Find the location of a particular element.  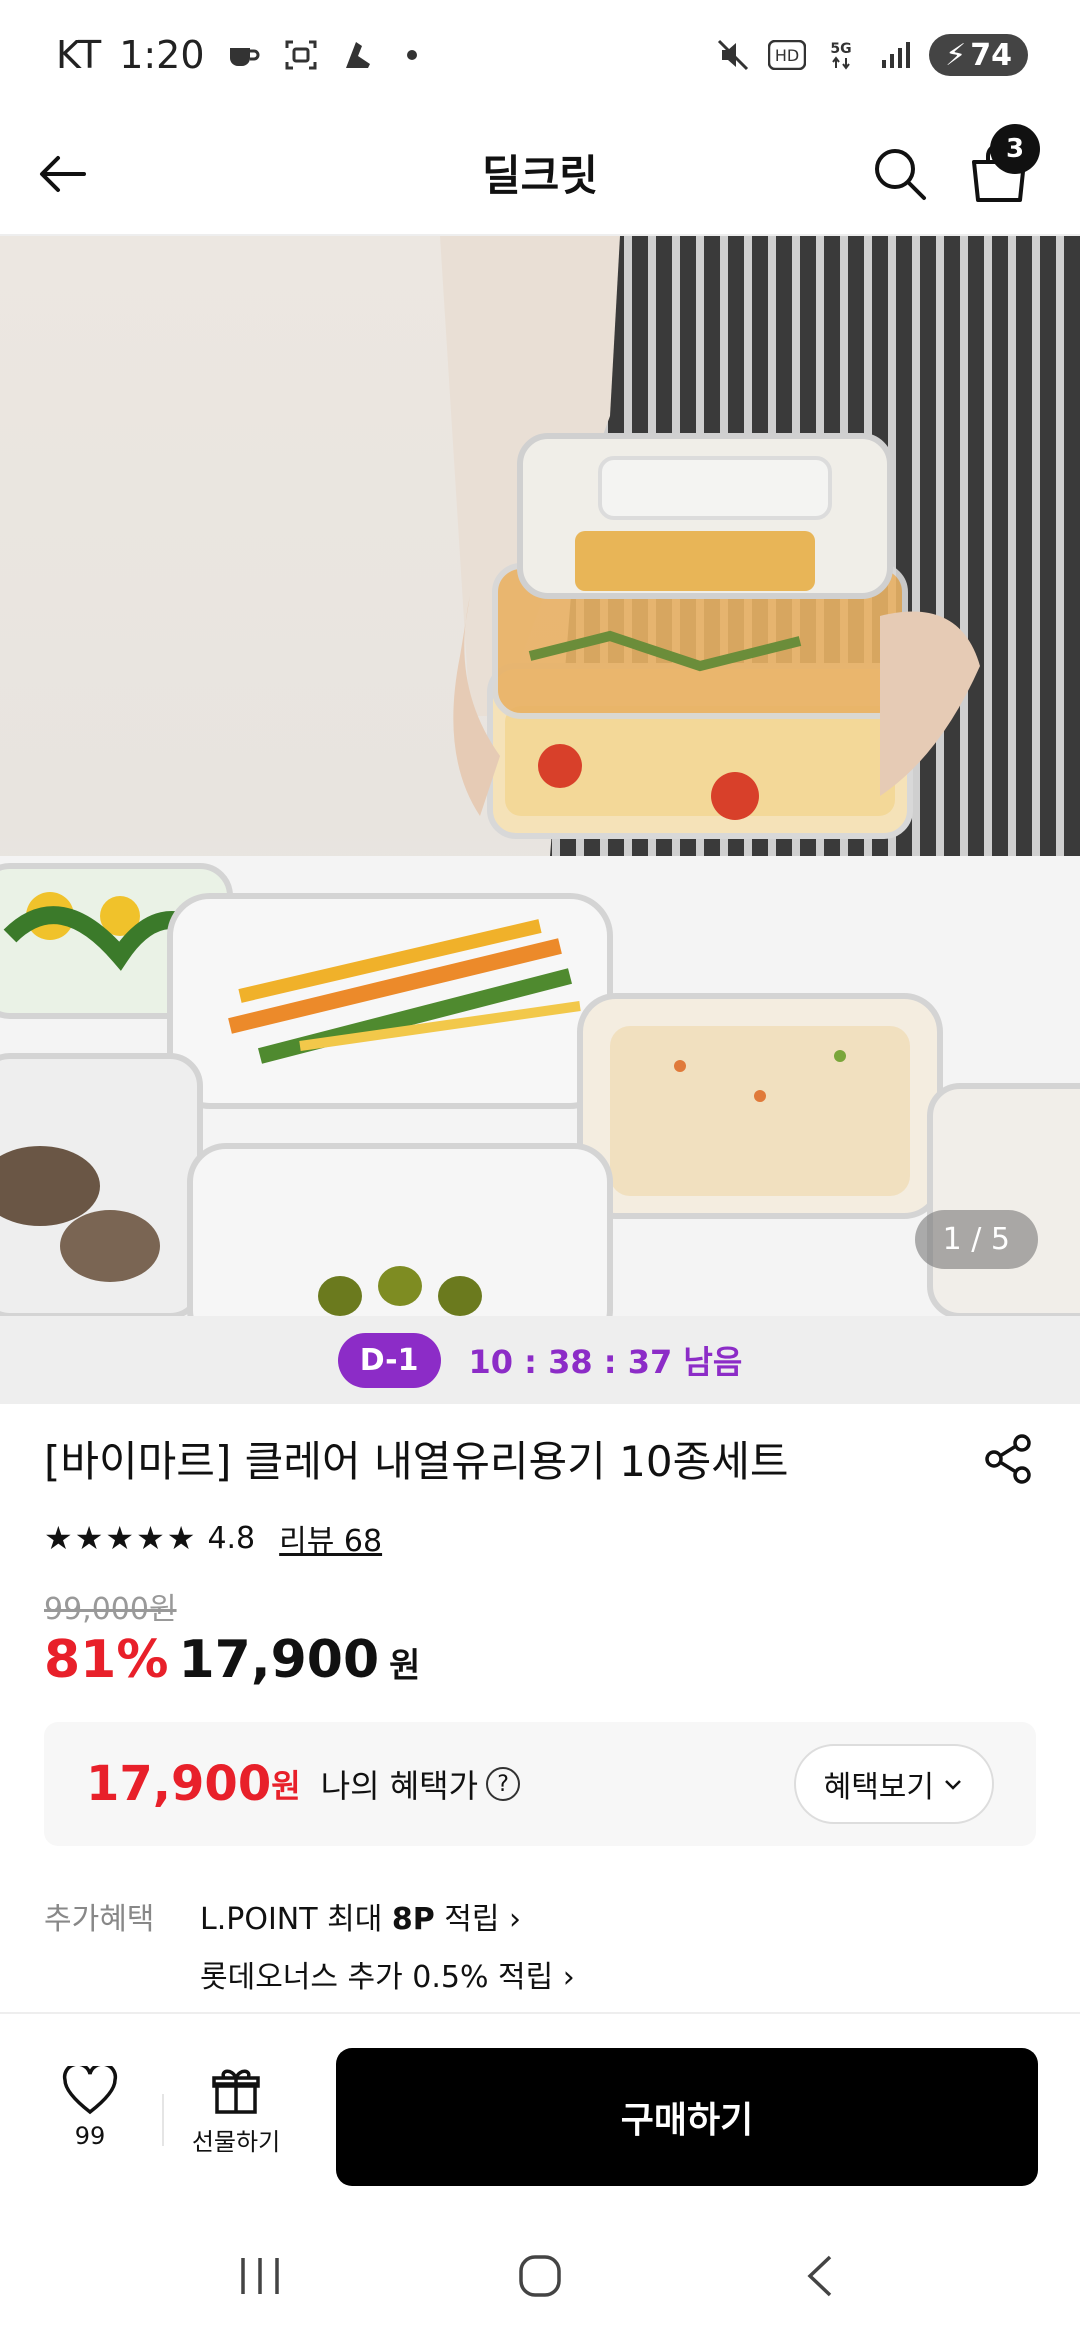

my-benefit-box: 17,900 원 나의 혜택가 ? 혜택보기 is located at coordinates (540, 1784).